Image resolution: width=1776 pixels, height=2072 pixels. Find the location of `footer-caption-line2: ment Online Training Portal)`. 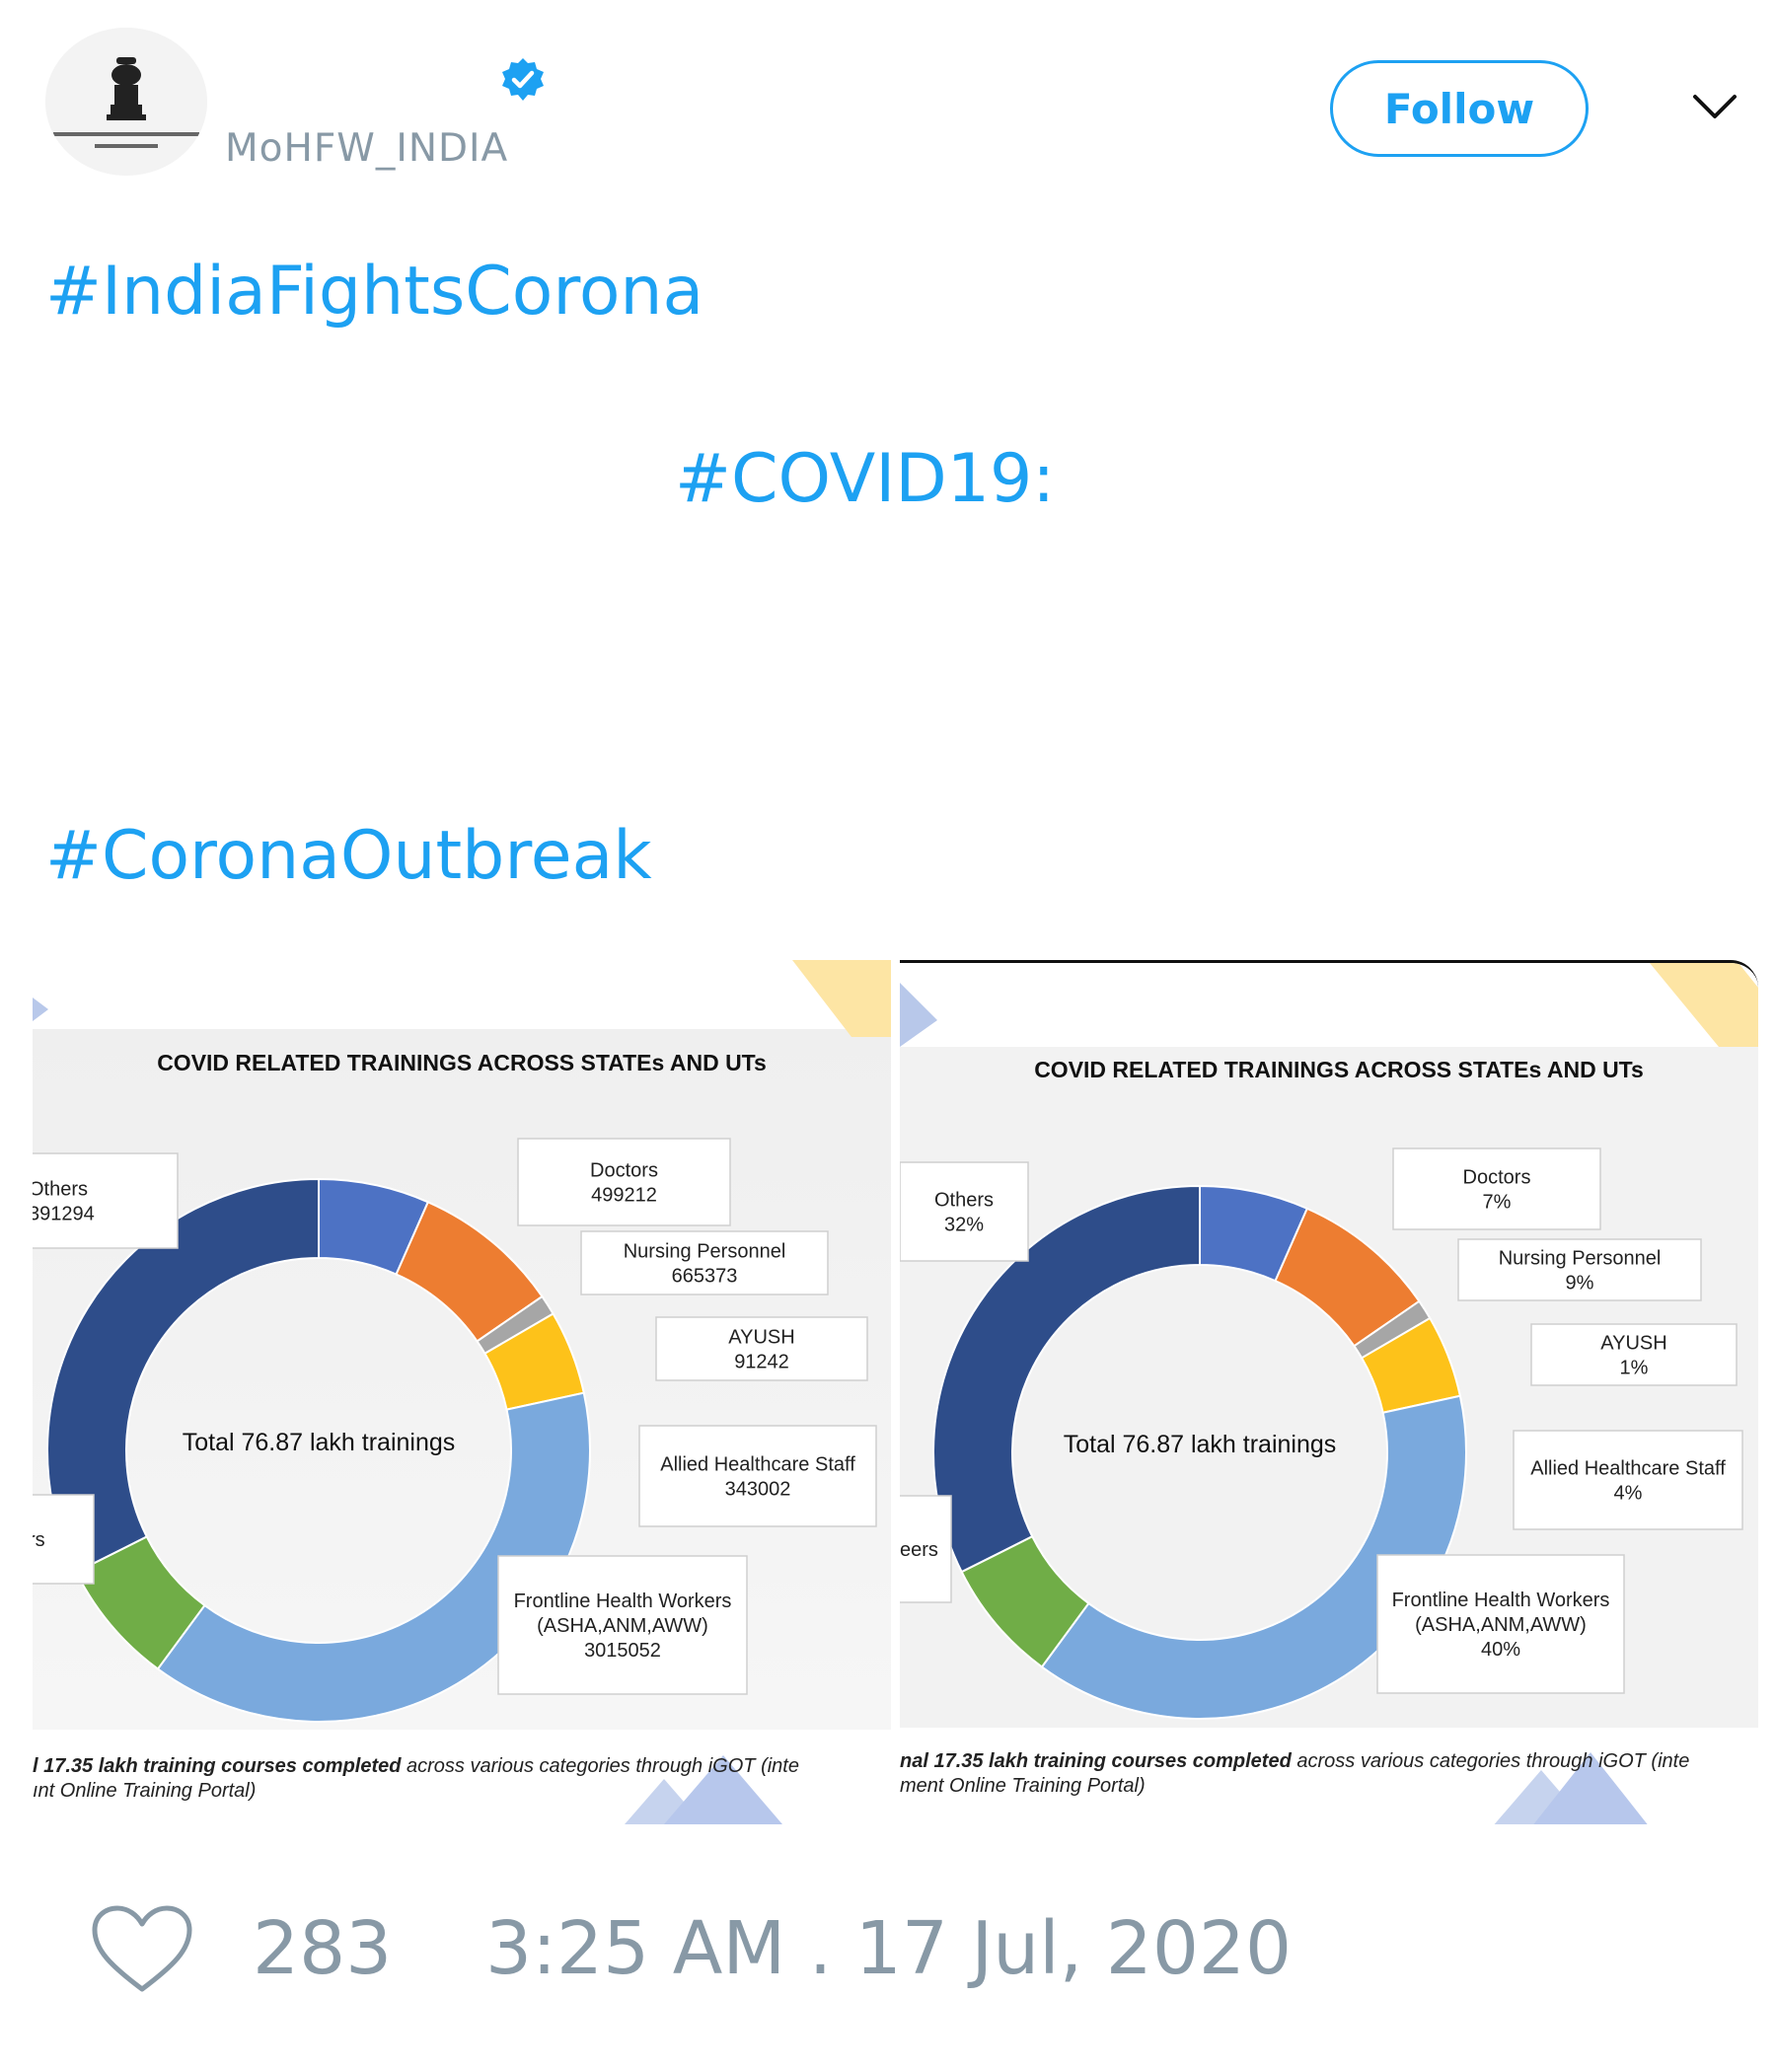

footer-caption-line2: ment Online Training Portal) is located at coordinates (1023, 1786).